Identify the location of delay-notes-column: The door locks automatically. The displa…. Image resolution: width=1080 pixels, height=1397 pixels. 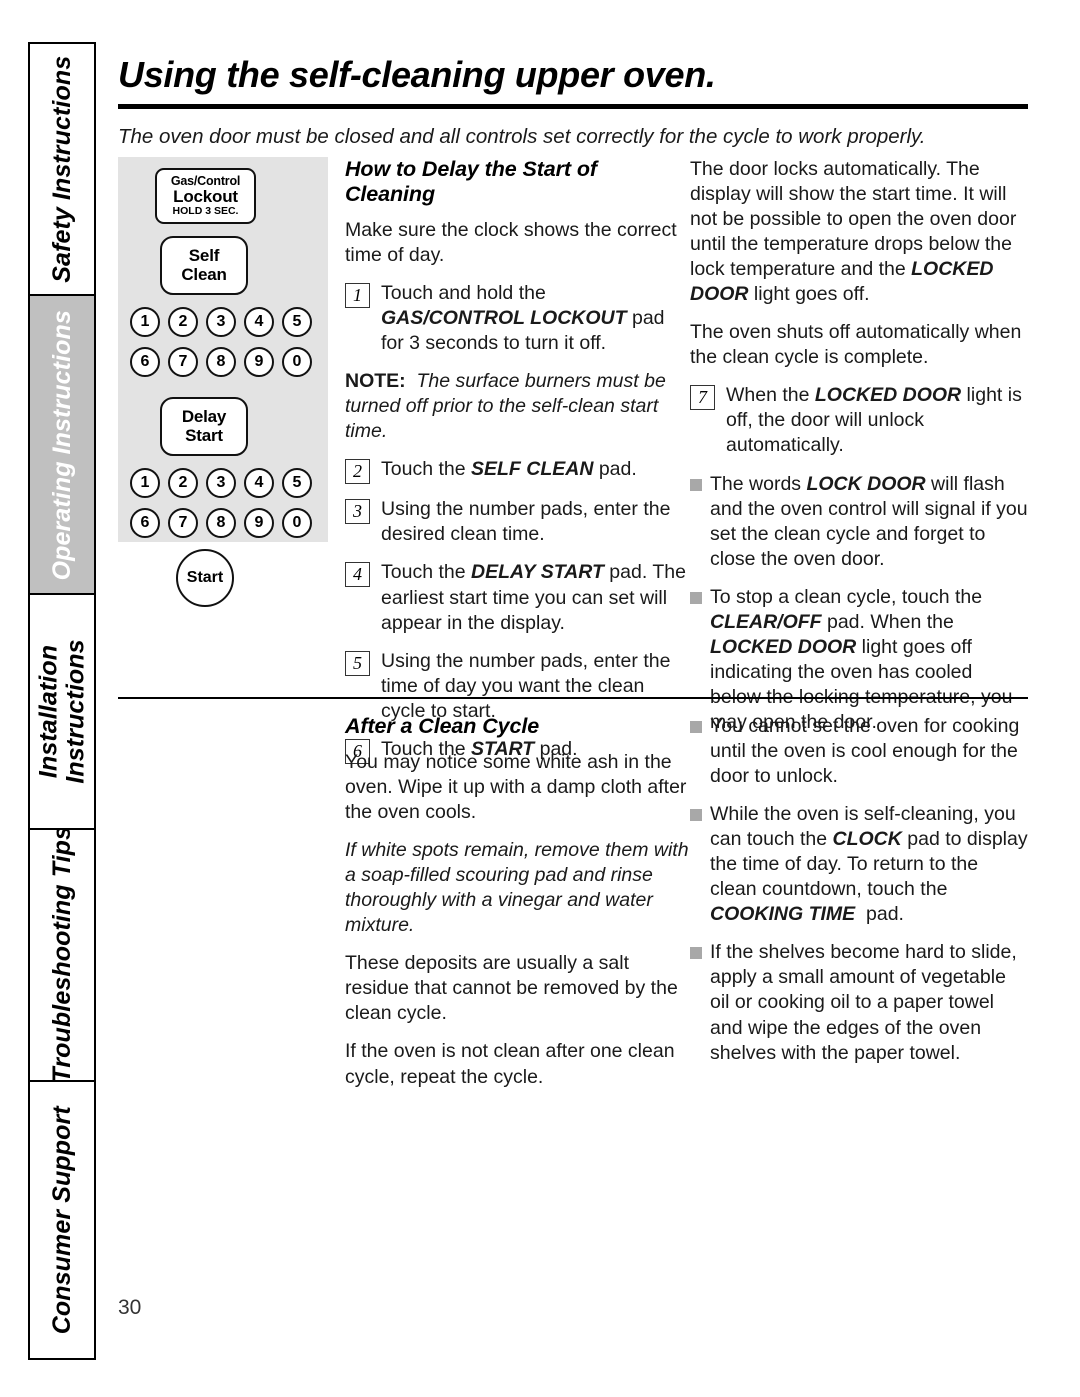
(859, 452).